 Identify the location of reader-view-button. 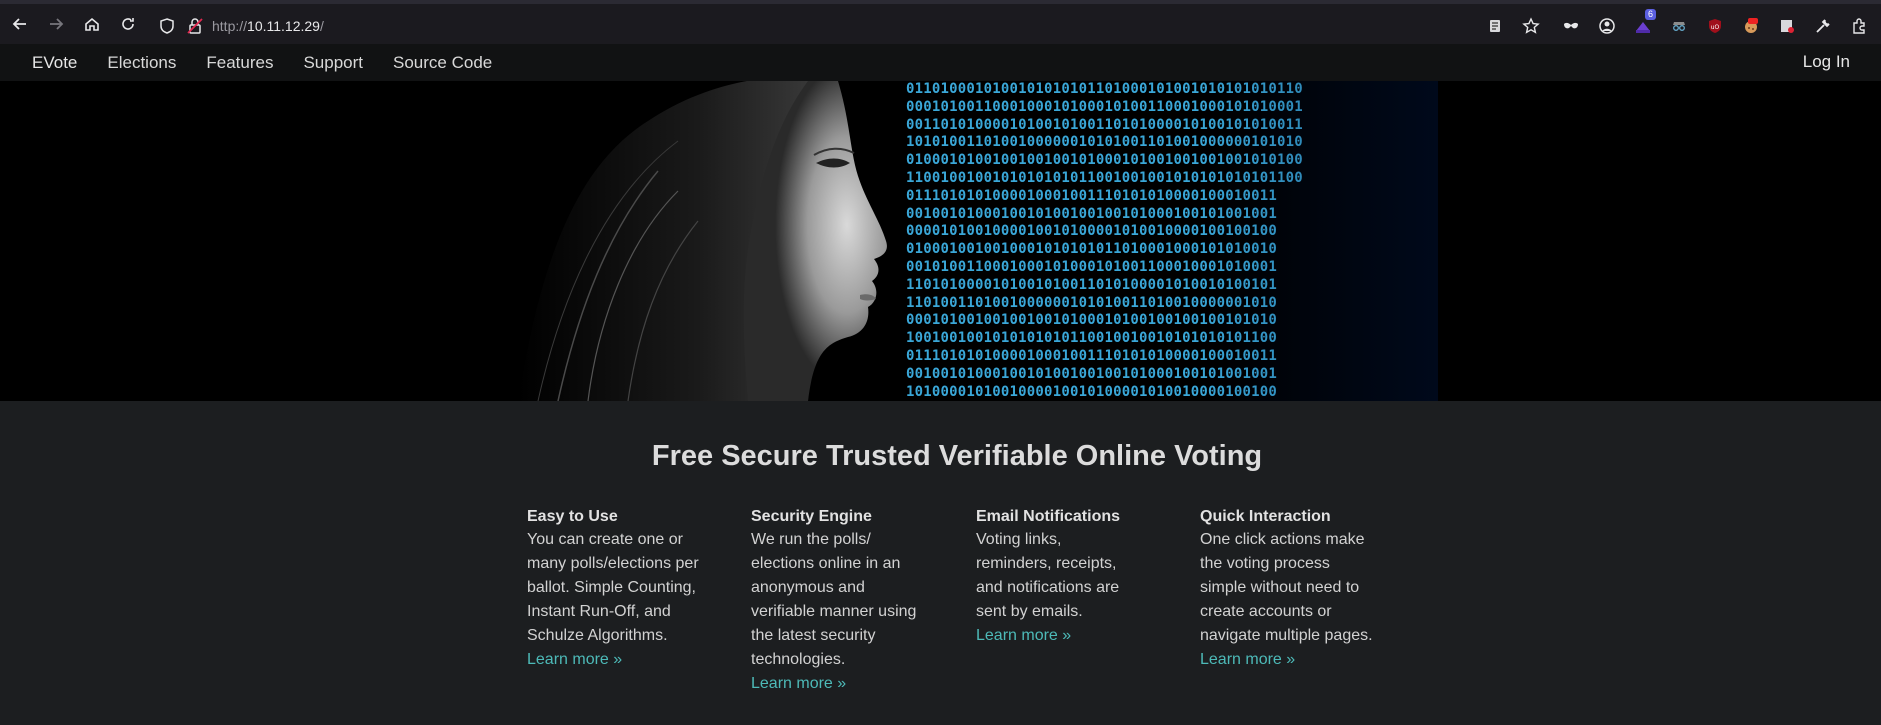
(1495, 26).